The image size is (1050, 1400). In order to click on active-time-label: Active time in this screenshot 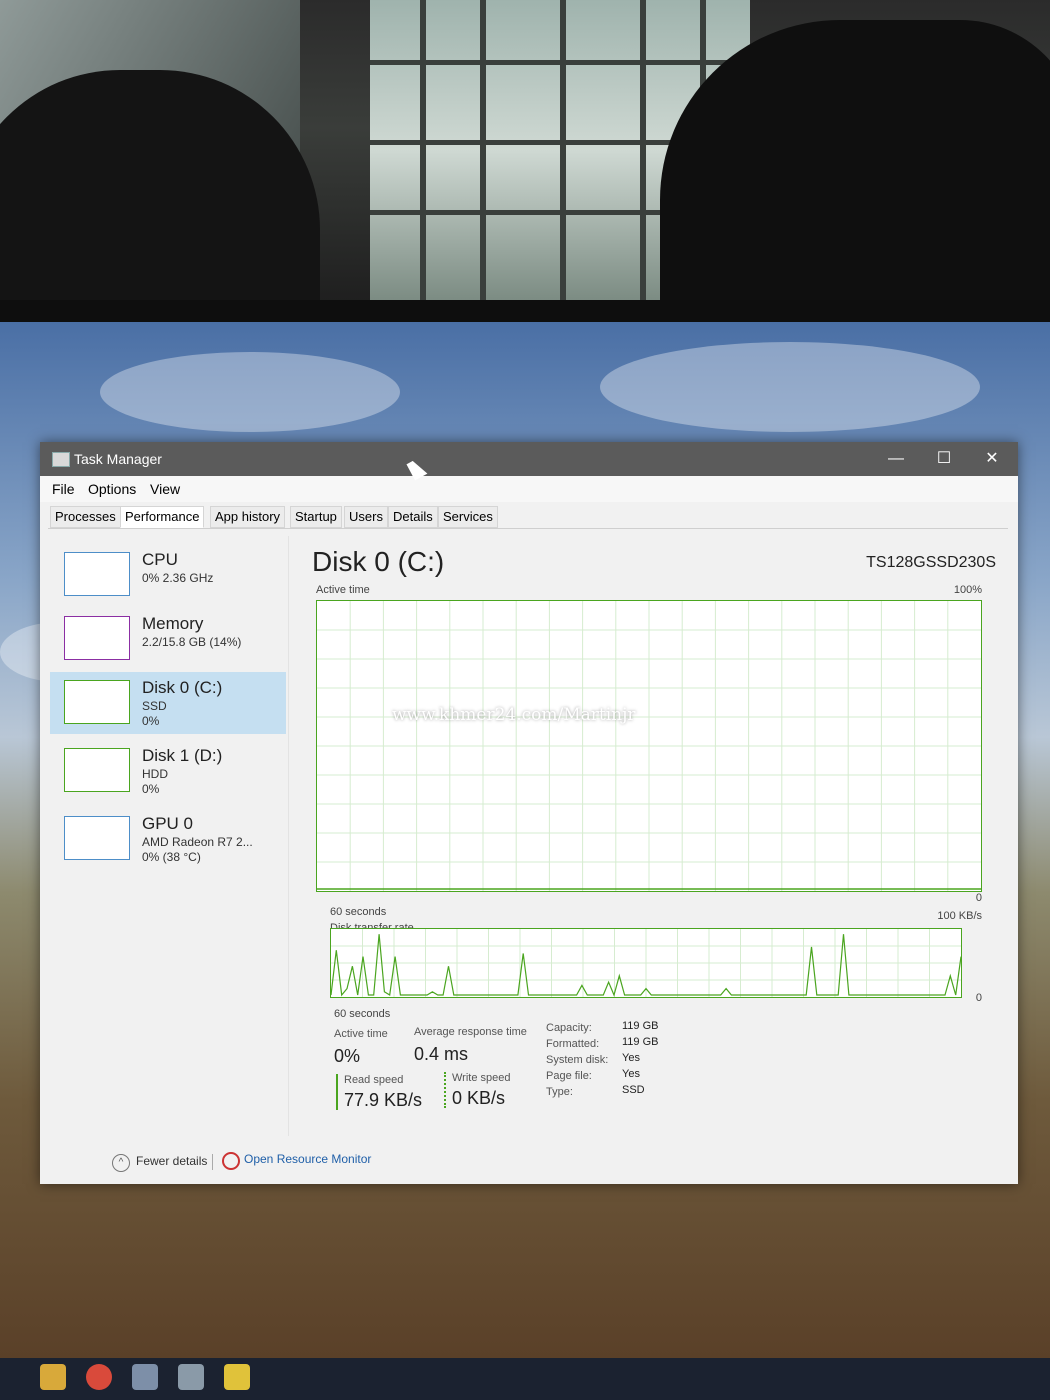, I will do `click(361, 1034)`.